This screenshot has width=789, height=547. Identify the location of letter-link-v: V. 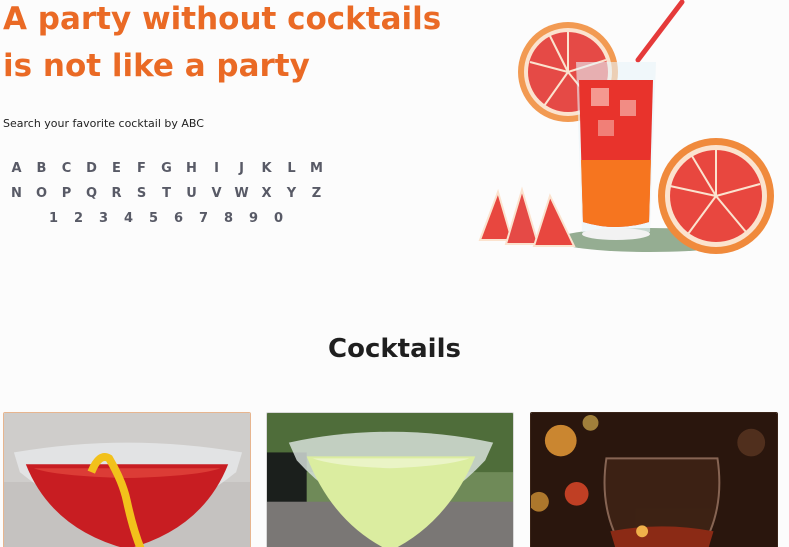
(216, 194).